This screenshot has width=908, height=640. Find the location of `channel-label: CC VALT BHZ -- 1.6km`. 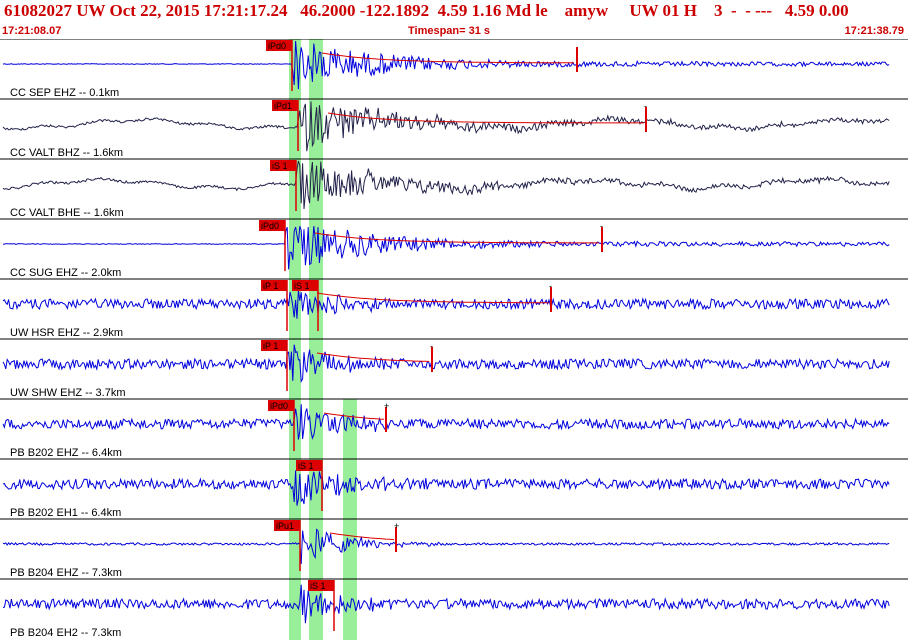

channel-label: CC VALT BHZ -- 1.6km is located at coordinates (66, 153).